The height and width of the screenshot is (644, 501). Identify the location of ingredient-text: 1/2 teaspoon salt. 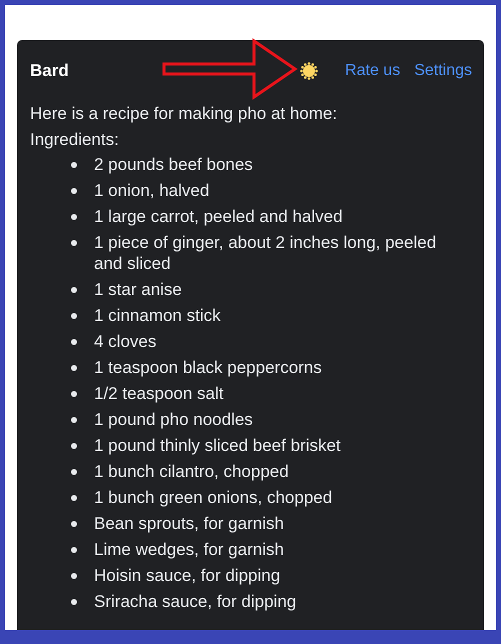
(159, 393).